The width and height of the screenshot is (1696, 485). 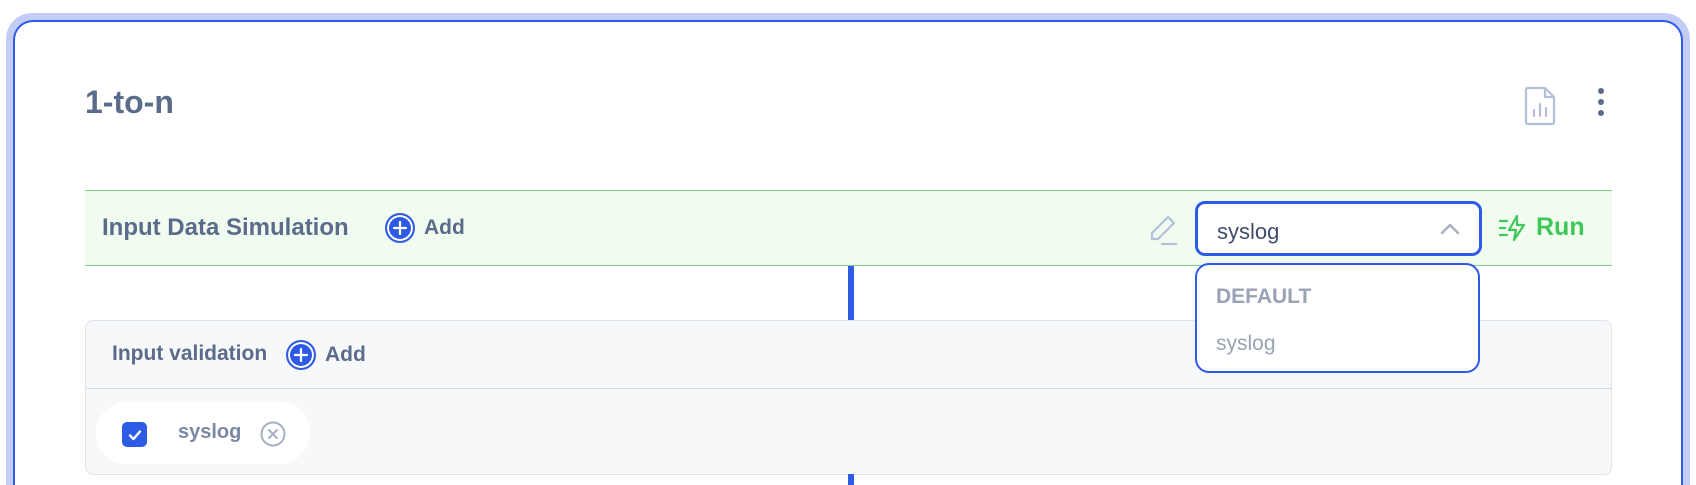 I want to click on dropdown-option-syslog: syslog, so click(x=1246, y=344).